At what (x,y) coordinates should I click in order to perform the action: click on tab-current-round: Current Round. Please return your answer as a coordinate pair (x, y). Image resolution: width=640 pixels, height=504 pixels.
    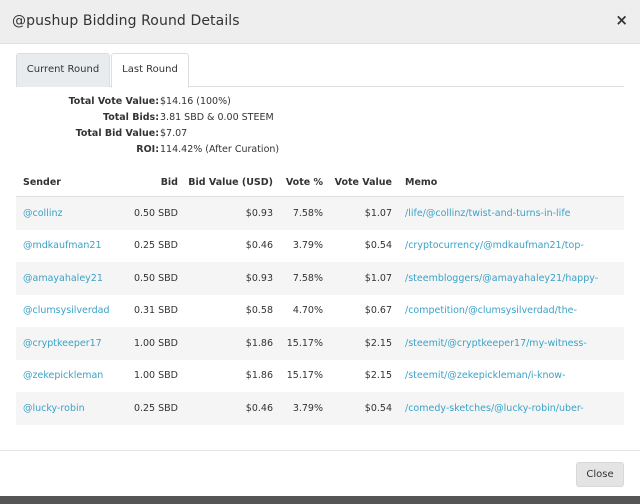
    Looking at the image, I should click on (63, 70).